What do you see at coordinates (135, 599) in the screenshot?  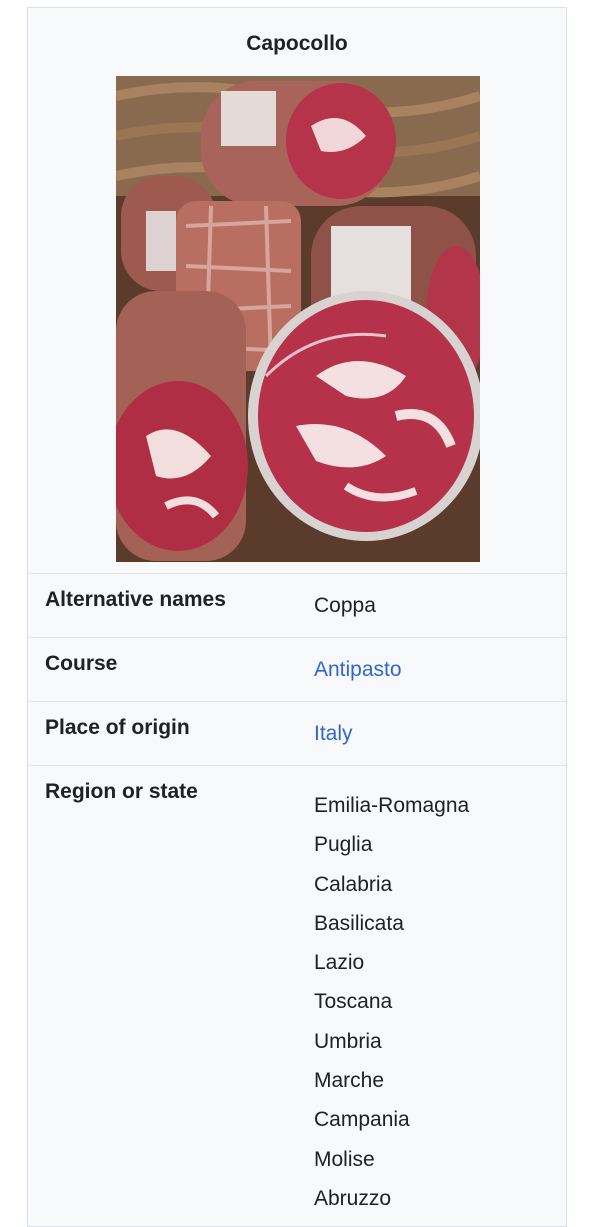 I see `row-label: Alternative names` at bounding box center [135, 599].